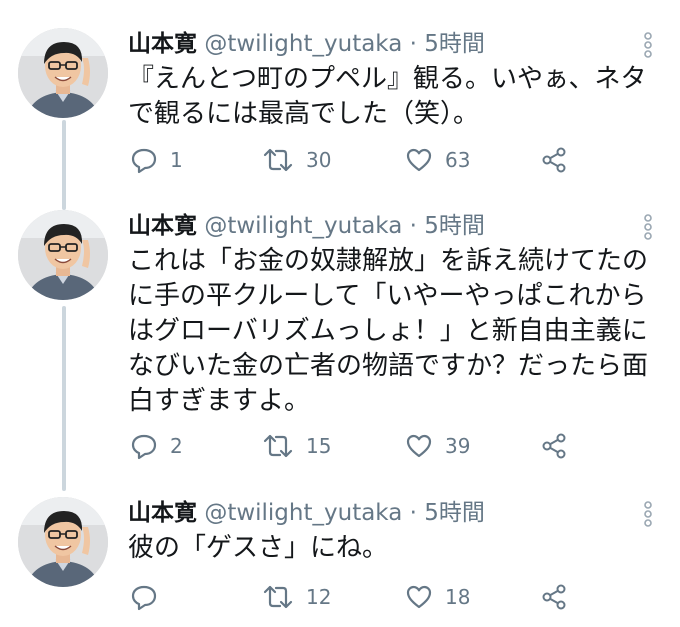 The height and width of the screenshot is (627, 680). What do you see at coordinates (437, 446) in the screenshot?
I see `like-button: 39` at bounding box center [437, 446].